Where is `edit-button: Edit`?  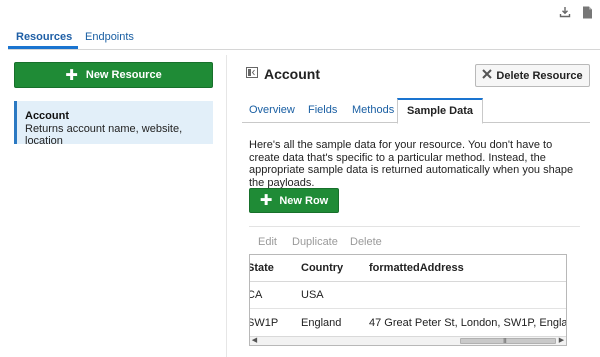
edit-button: Edit is located at coordinates (267, 242).